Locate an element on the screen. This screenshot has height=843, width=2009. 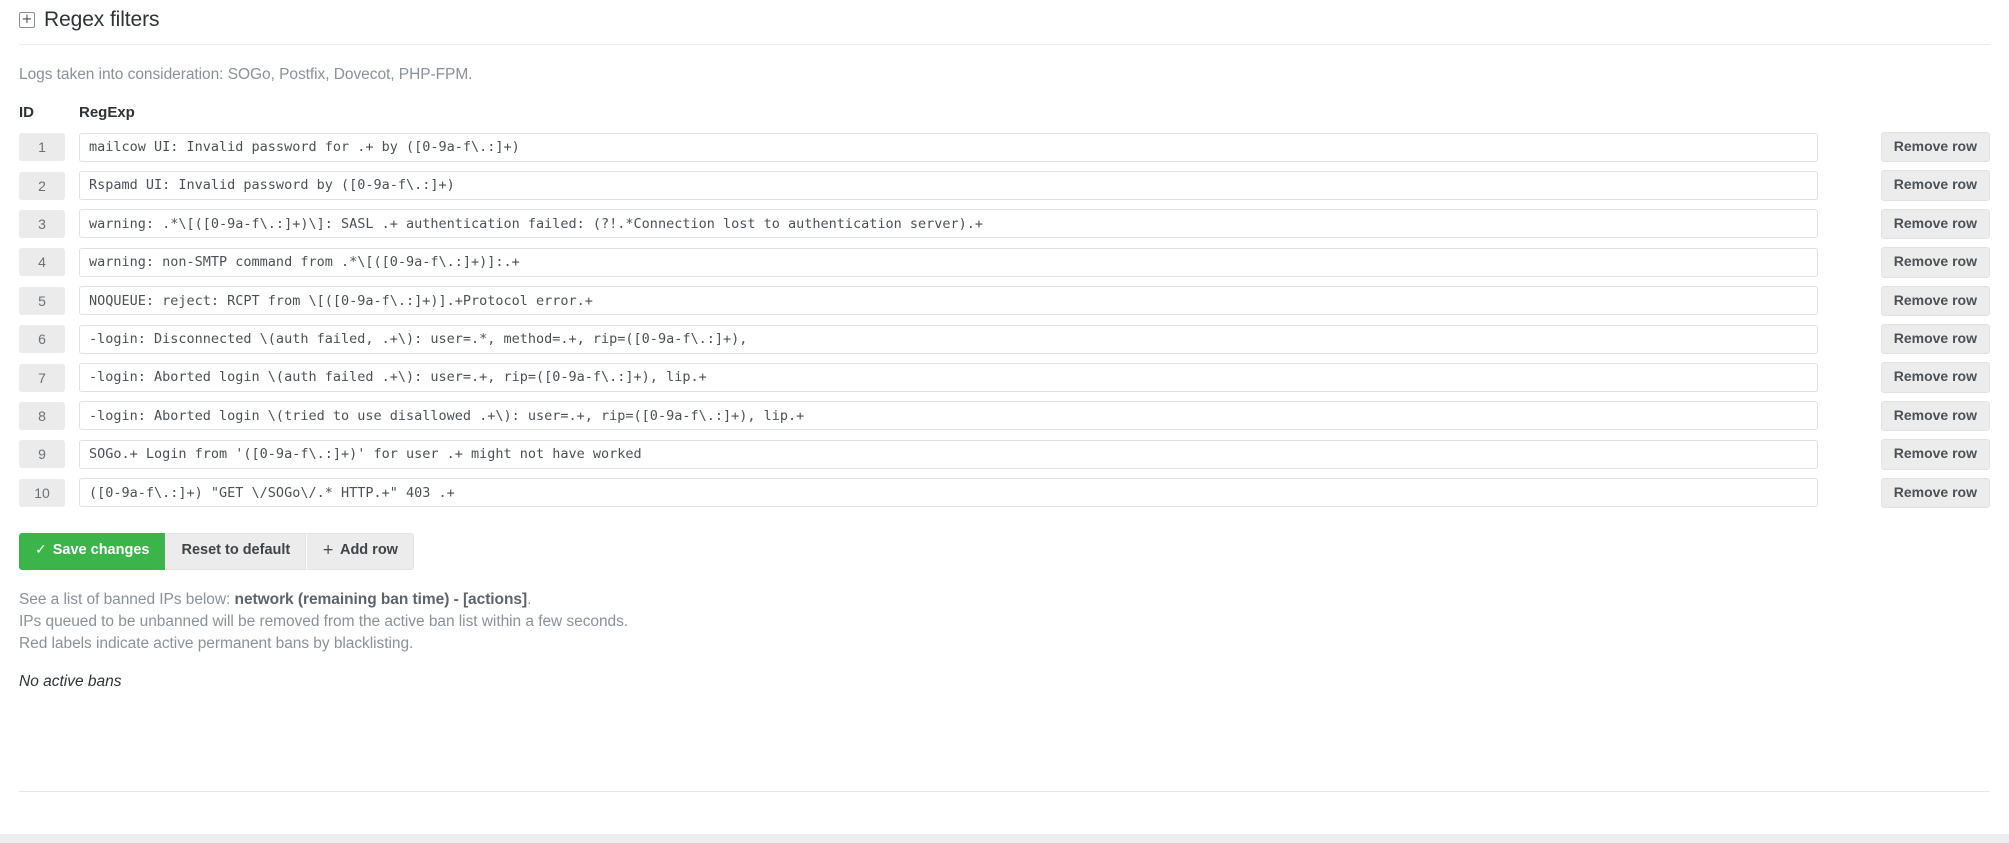
plus-box-icon: + is located at coordinates (27, 20).